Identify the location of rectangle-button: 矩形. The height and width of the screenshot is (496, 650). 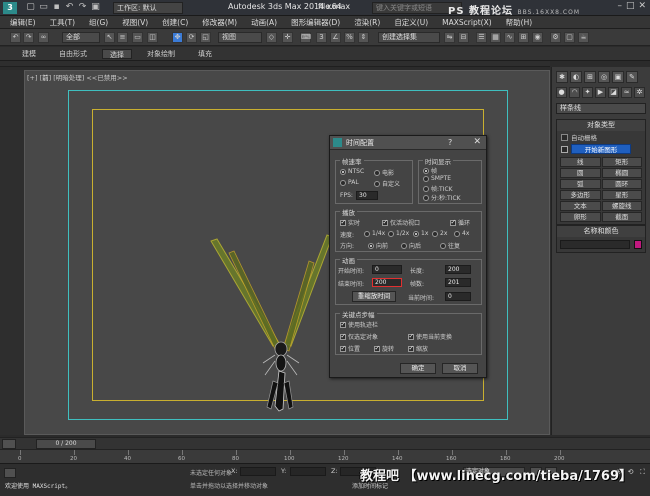
(621, 162).